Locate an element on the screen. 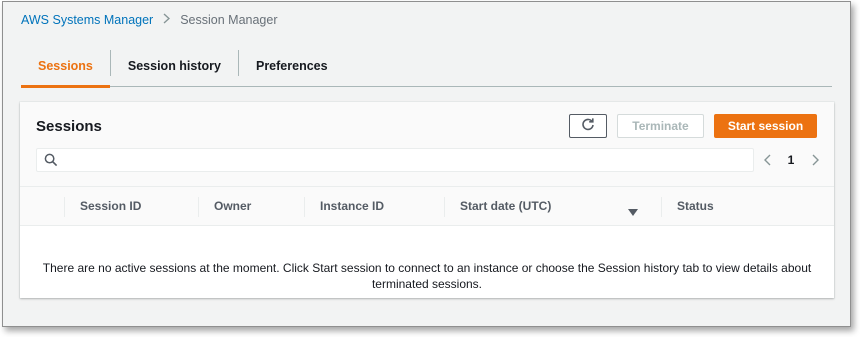 Image resolution: width=860 pixels, height=337 pixels. column-header-instance-id: Instance ID is located at coordinates (374, 206).